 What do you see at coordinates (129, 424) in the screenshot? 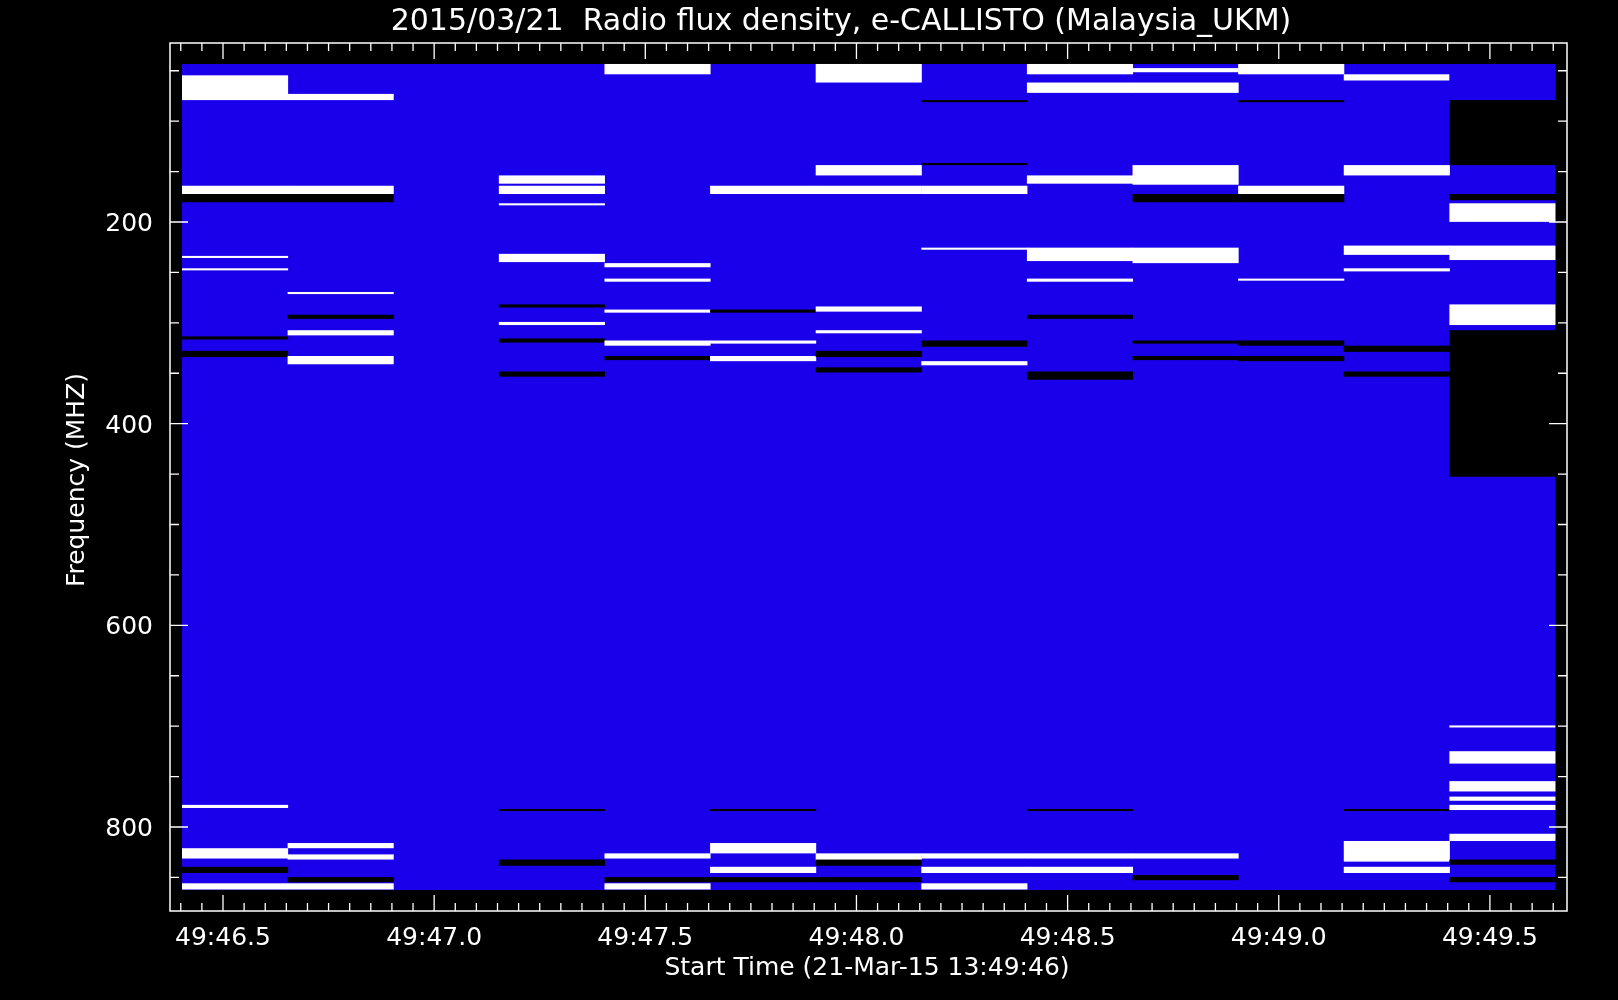
I see `tick-label: 400` at bounding box center [129, 424].